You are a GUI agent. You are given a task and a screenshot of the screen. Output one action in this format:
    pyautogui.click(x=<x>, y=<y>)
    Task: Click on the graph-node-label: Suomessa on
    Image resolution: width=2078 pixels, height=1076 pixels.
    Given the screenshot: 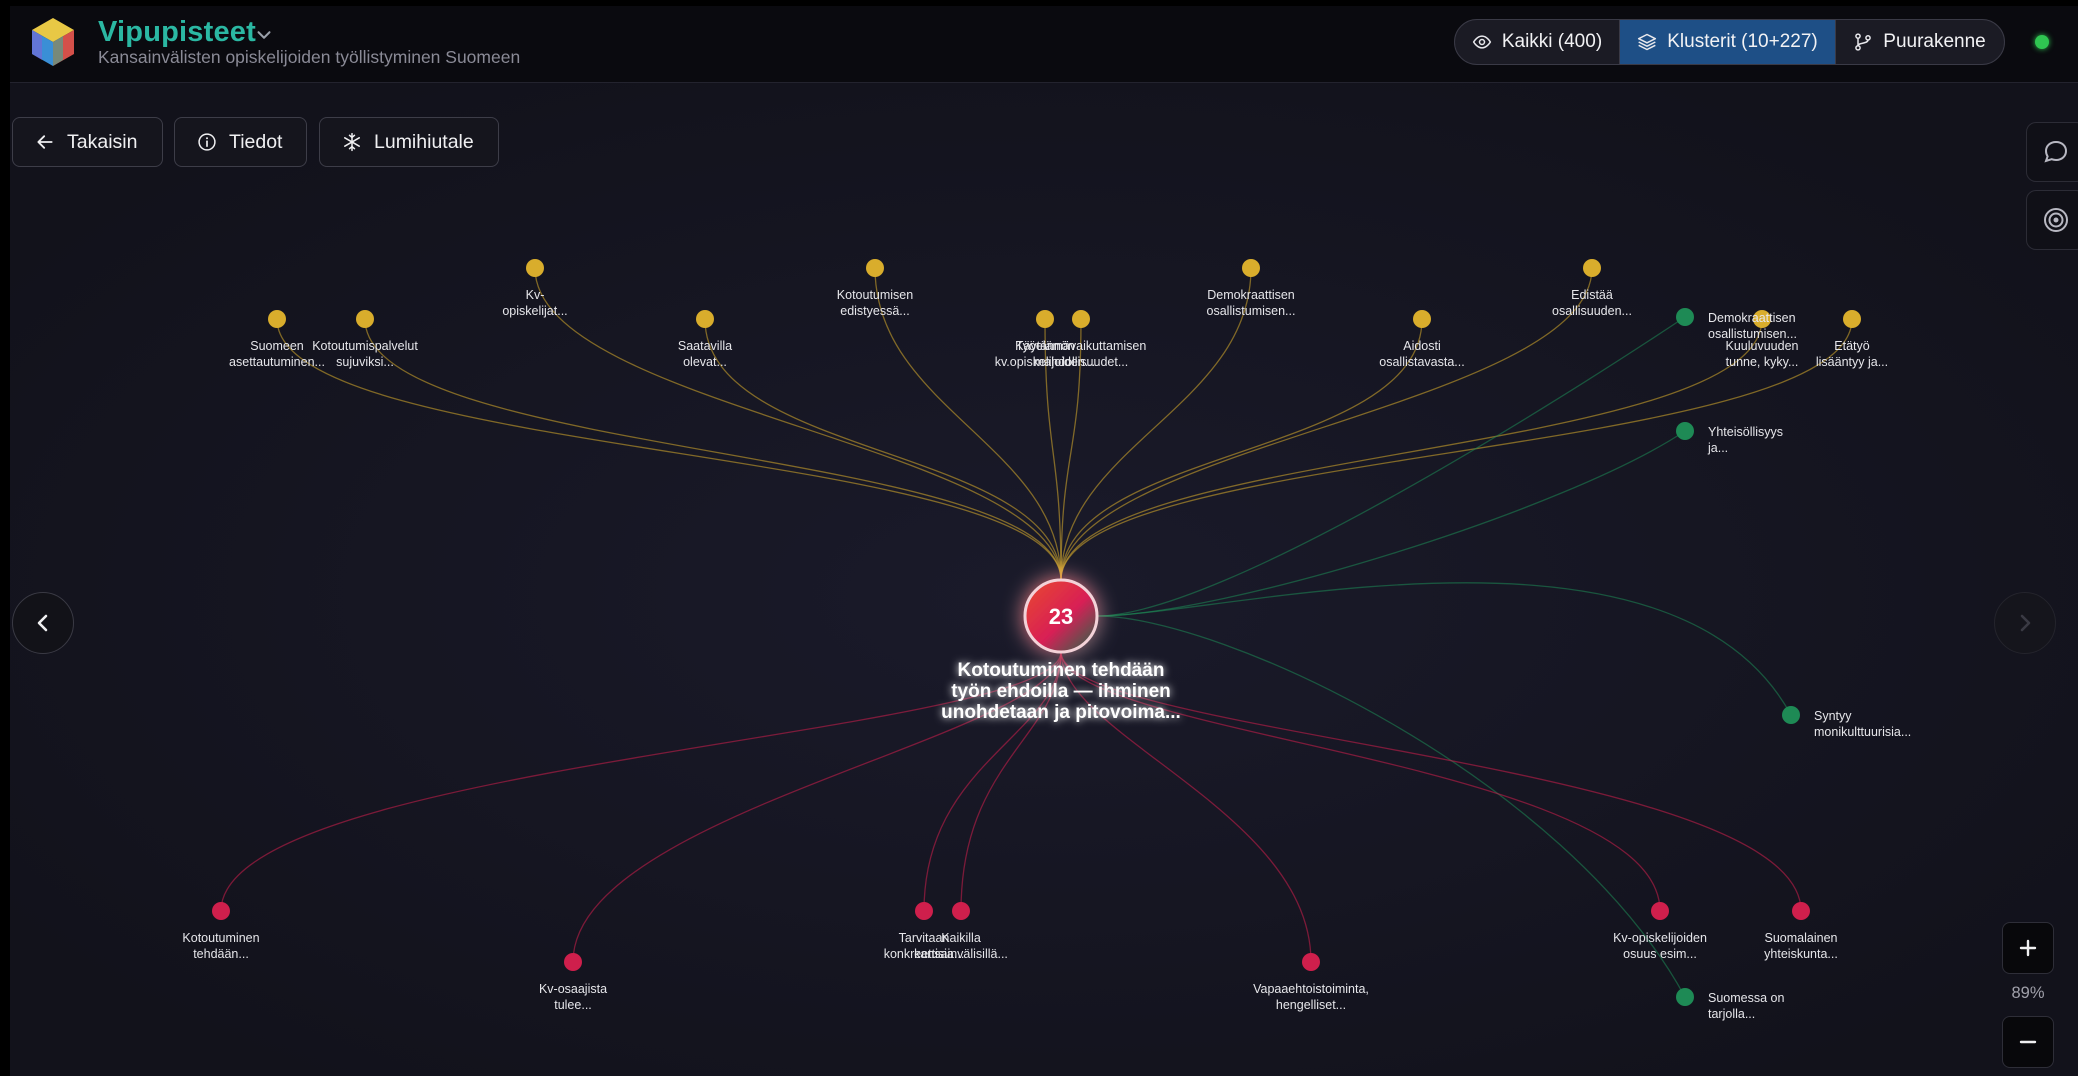 What is the action you would take?
    pyautogui.click(x=1746, y=998)
    